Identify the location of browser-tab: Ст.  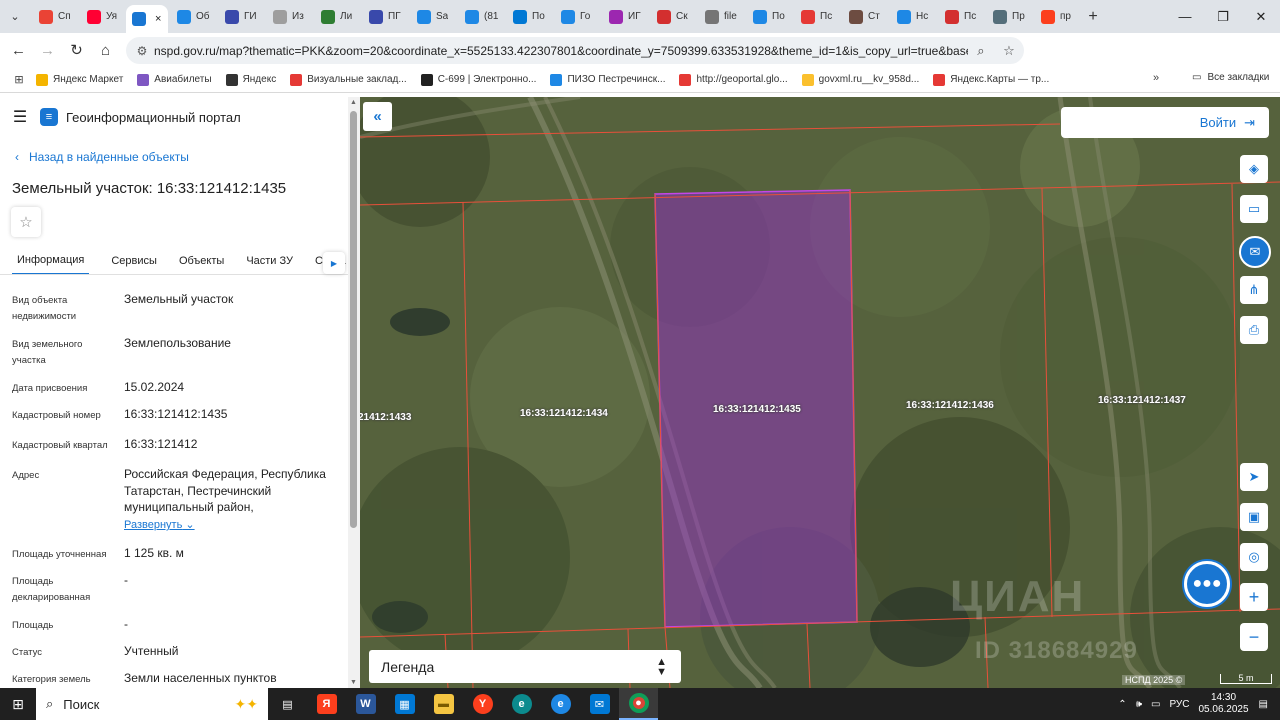
(864, 16).